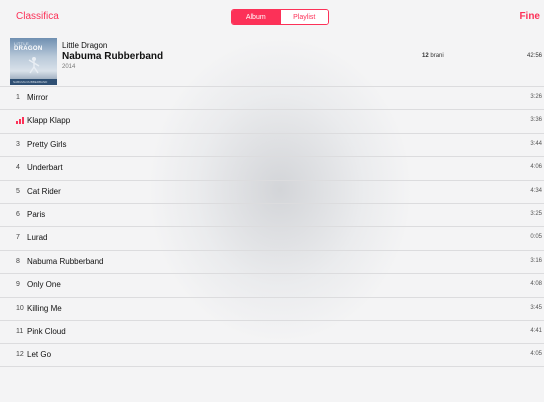 The height and width of the screenshot is (402, 544). Describe the element at coordinates (30, 82) in the screenshot. I see `artwork-text-bottom: NABUMA RUBBERBAND` at that location.